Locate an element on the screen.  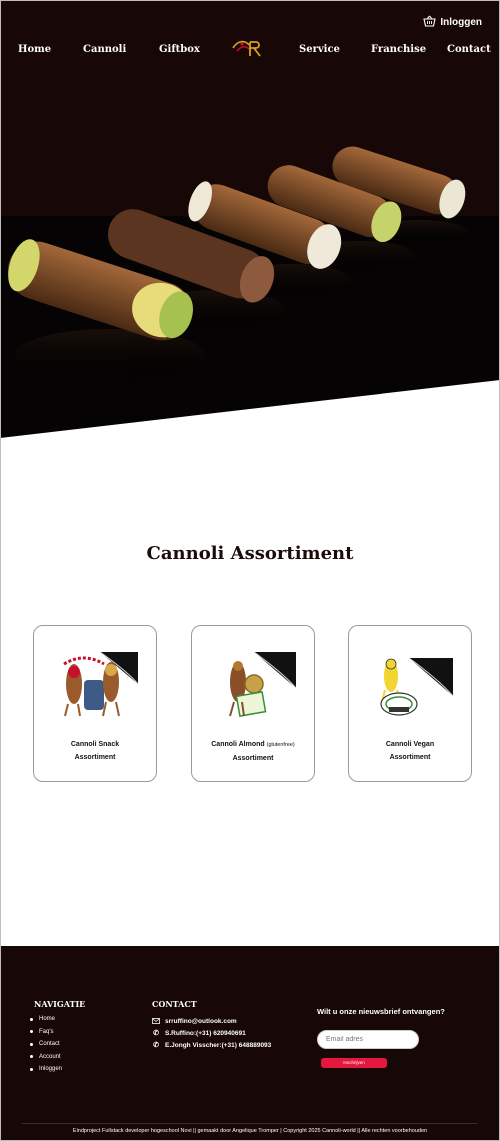
subscribe-button: Inschrijven is located at coordinates (354, 1063).